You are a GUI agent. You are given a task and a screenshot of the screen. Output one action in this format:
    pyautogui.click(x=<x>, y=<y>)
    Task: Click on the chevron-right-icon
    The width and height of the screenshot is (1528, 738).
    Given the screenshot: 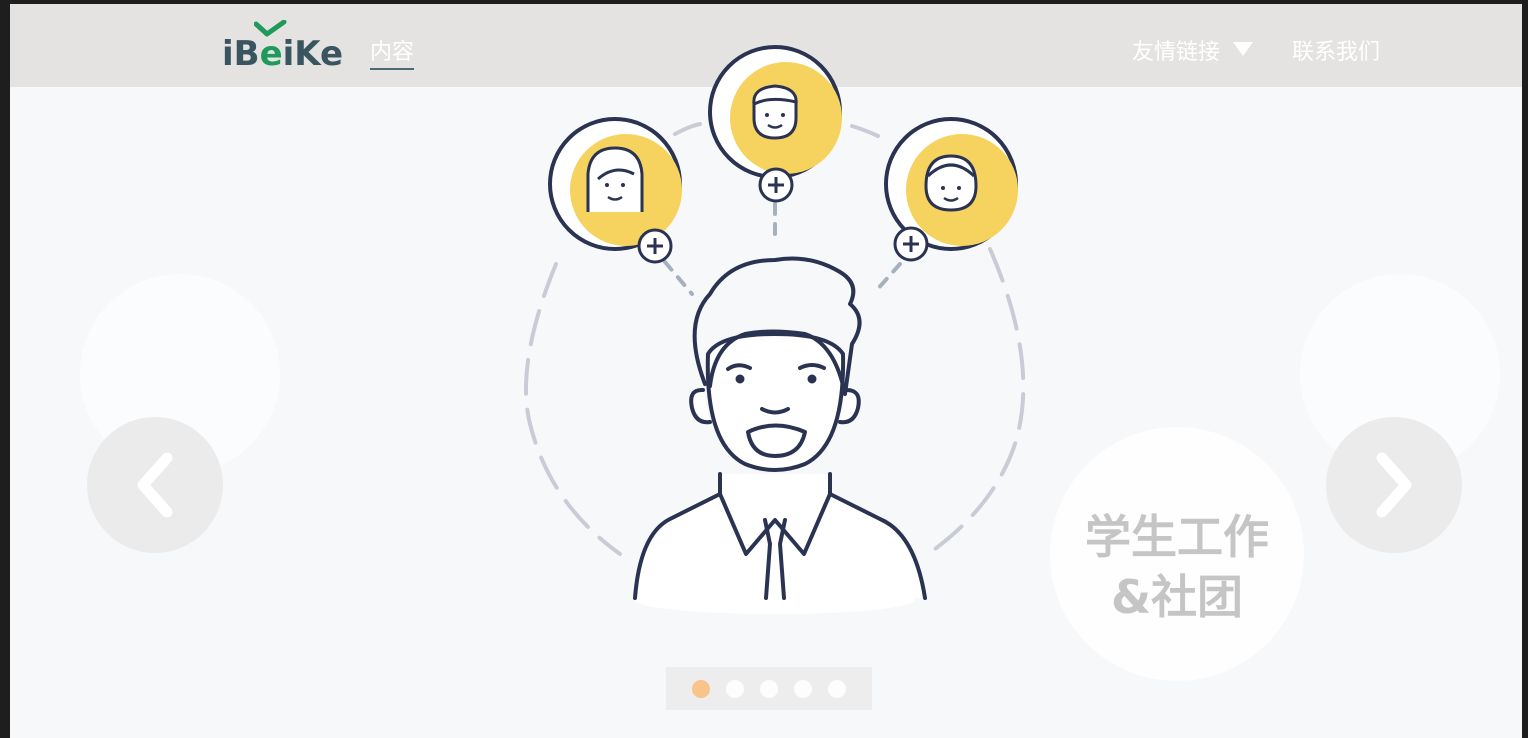 What is the action you would take?
    pyautogui.click(x=1394, y=485)
    